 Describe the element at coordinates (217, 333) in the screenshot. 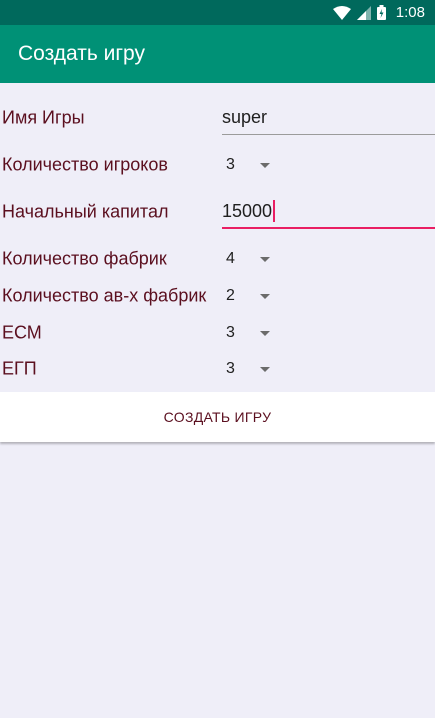

I see `ecm-row: ЕСМ 3` at that location.